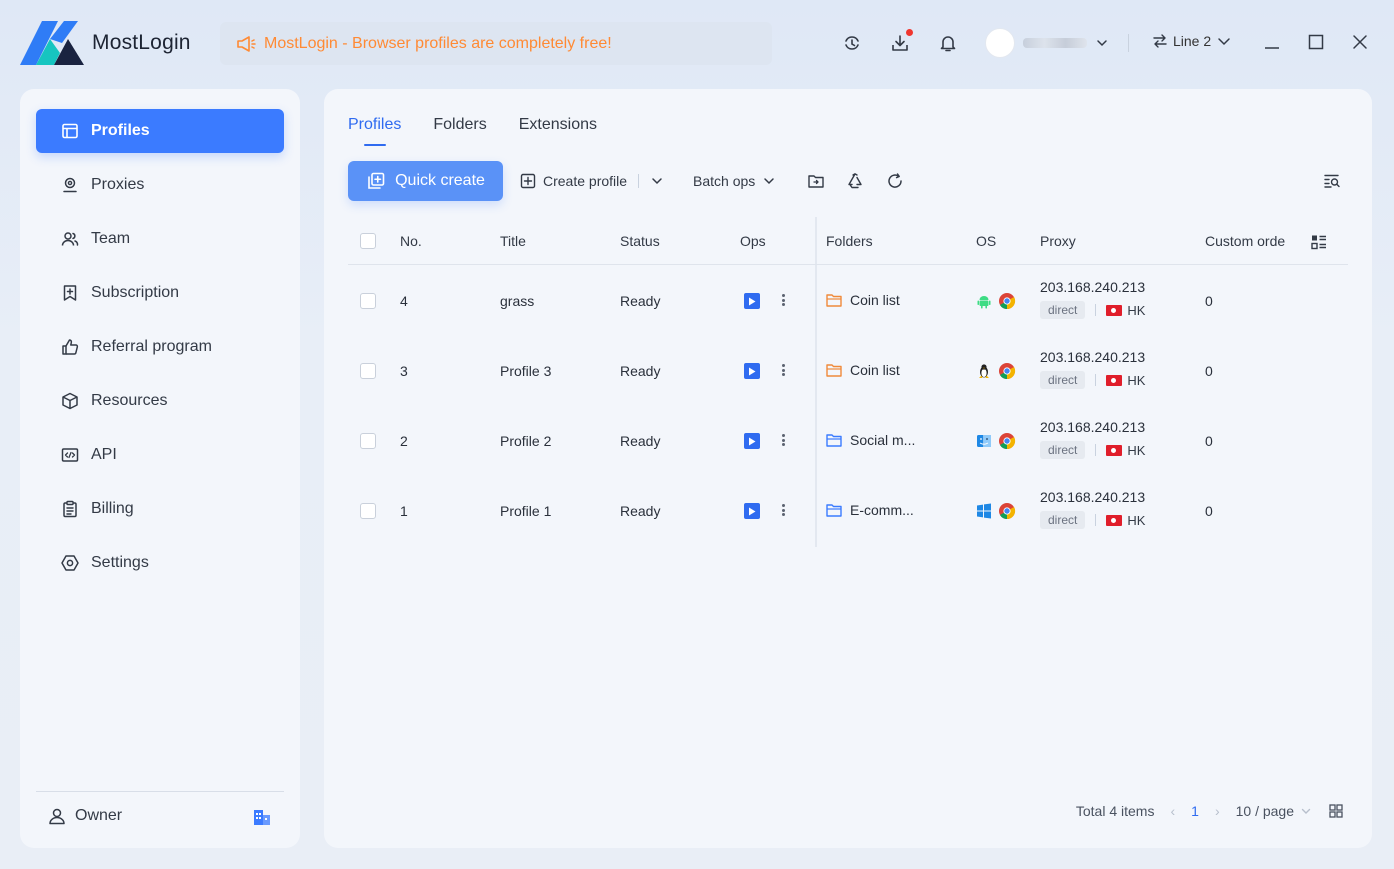 The width and height of the screenshot is (1394, 869). What do you see at coordinates (246, 43) in the screenshot?
I see `megaphone-icon` at bounding box center [246, 43].